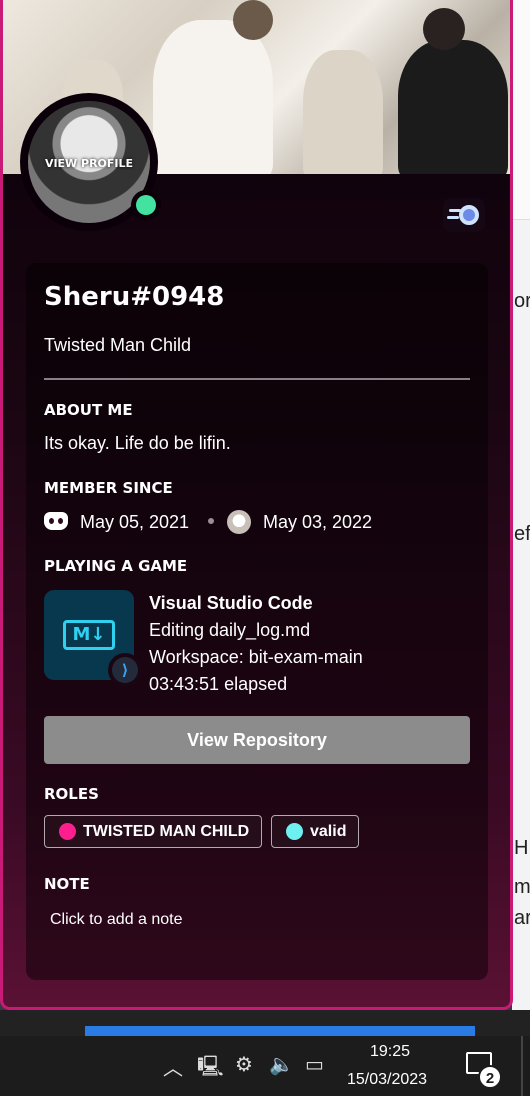 Image resolution: width=530 pixels, height=1096 pixels. I want to click on network-icon: 🖳, so click(210, 1069).